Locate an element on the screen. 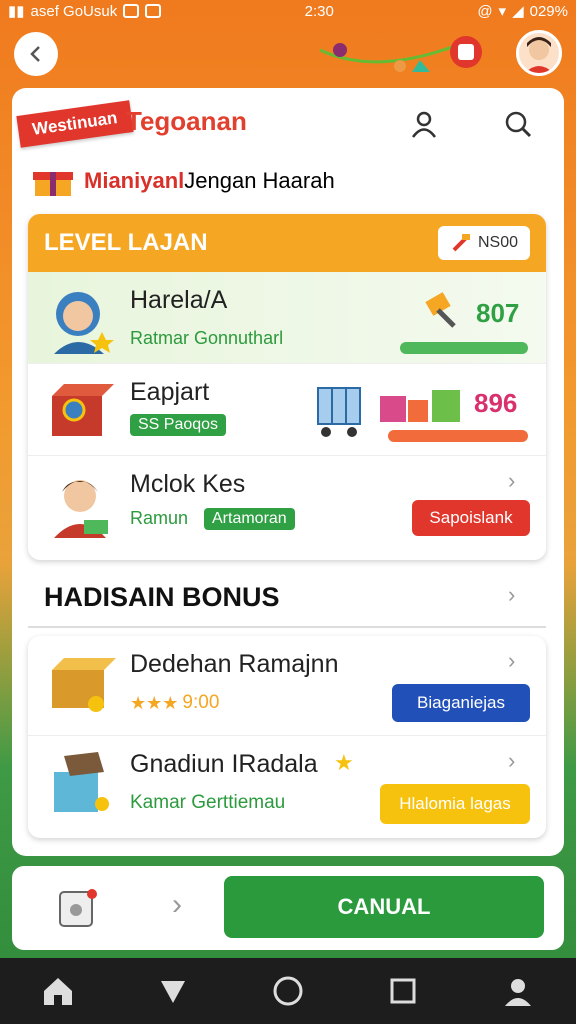 Image resolution: width=576 pixels, height=1024 pixels. row-subtitle: Ratmar Gonnutharl is located at coordinates (207, 338).